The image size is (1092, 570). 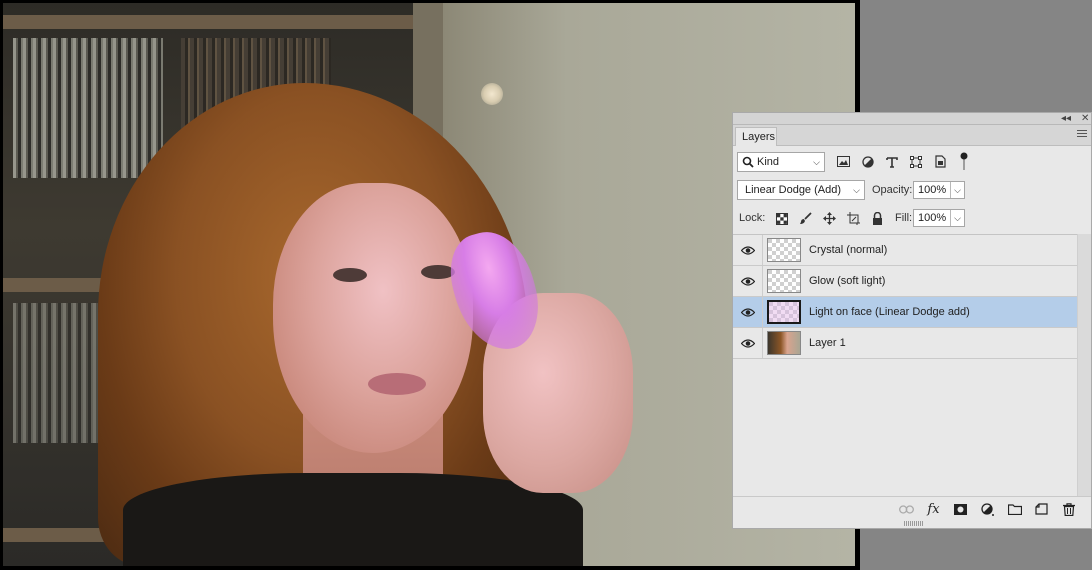 What do you see at coordinates (867, 161) in the screenshot?
I see `adjustment-filter-icon` at bounding box center [867, 161].